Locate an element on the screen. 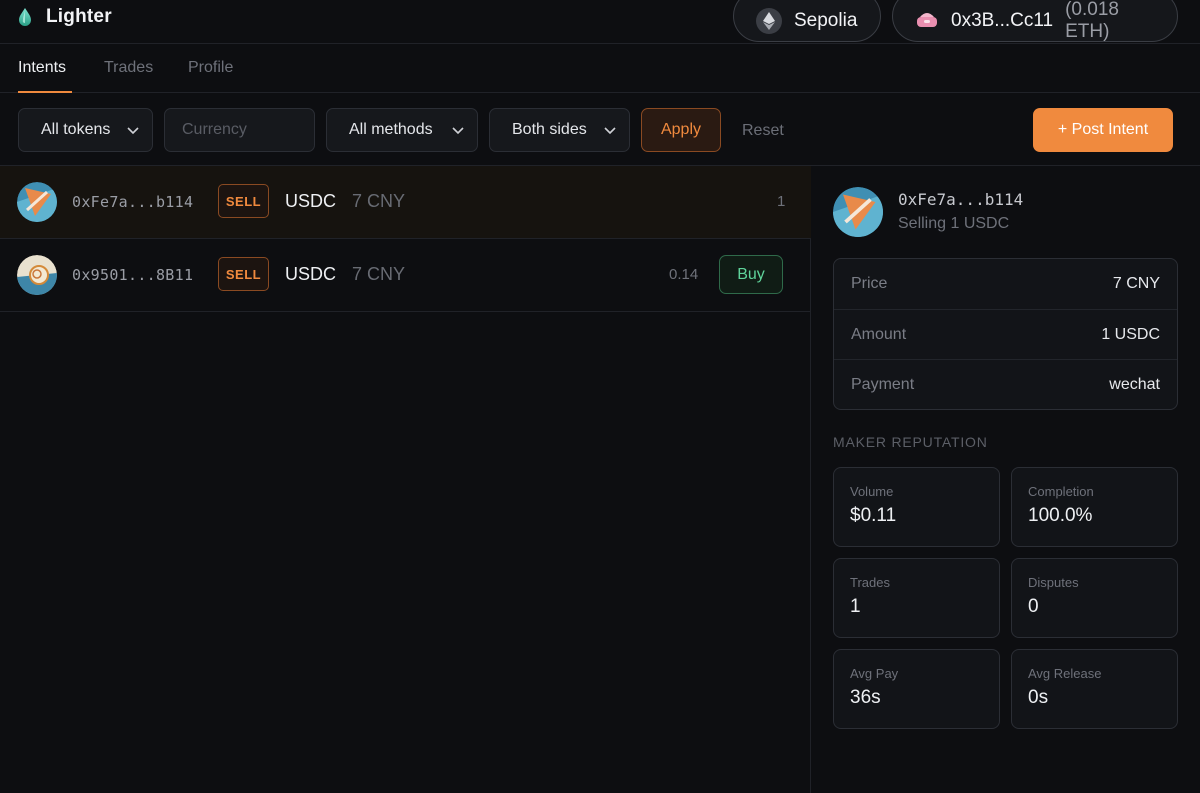 The width and height of the screenshot is (1200, 793). stat-value: $0.11 is located at coordinates (873, 515).